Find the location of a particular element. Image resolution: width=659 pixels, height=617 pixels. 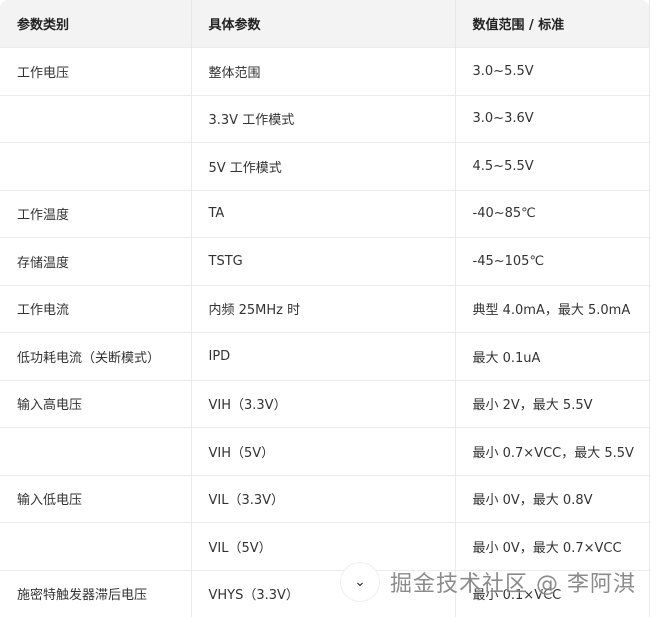

table-row: 低功耗电流（关断模式） IPD 最大 0.1uA is located at coordinates (325, 356).